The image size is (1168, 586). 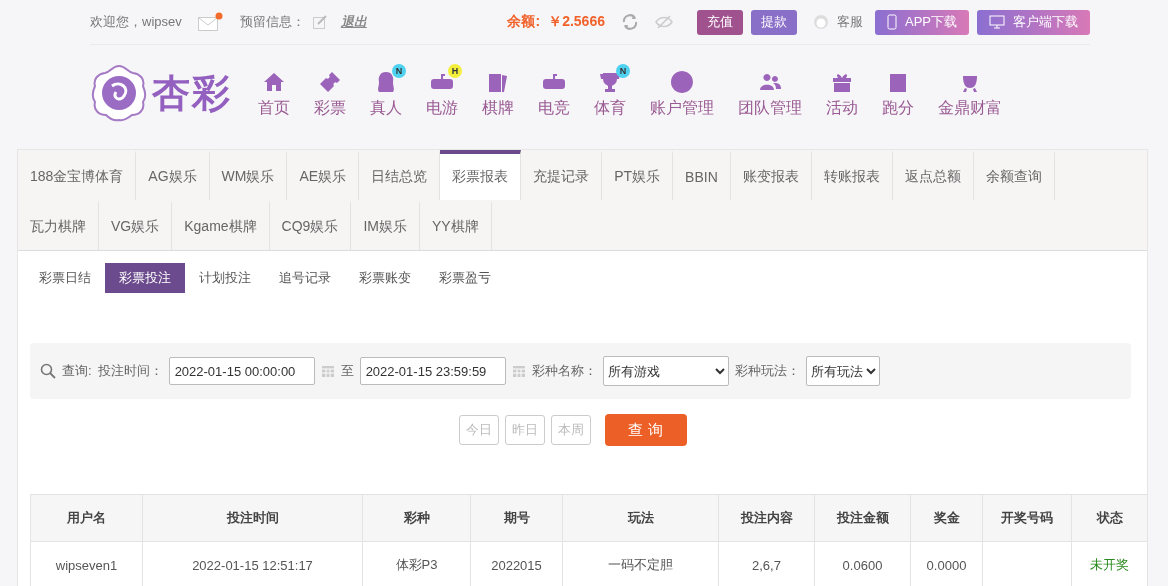 I want to click on nav-item: 跑分, so click(x=898, y=93).